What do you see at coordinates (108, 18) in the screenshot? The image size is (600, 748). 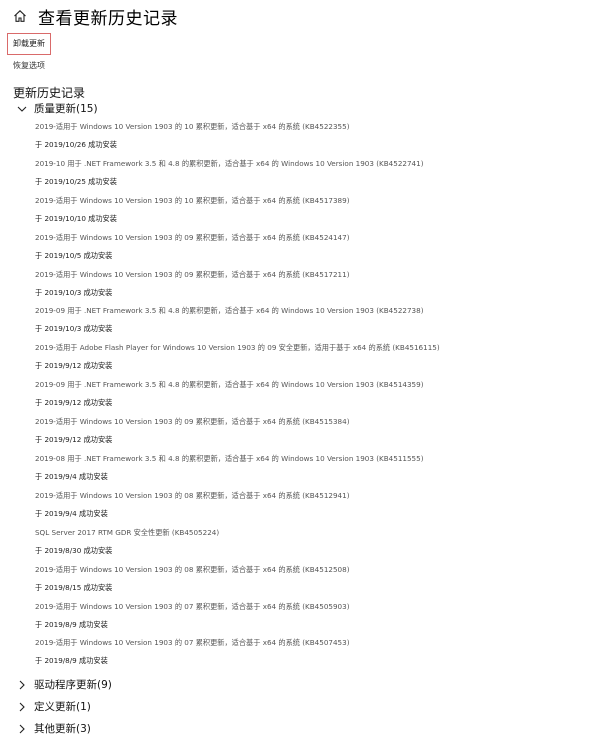 I see `page-title: 查看更新历史记录` at bounding box center [108, 18].